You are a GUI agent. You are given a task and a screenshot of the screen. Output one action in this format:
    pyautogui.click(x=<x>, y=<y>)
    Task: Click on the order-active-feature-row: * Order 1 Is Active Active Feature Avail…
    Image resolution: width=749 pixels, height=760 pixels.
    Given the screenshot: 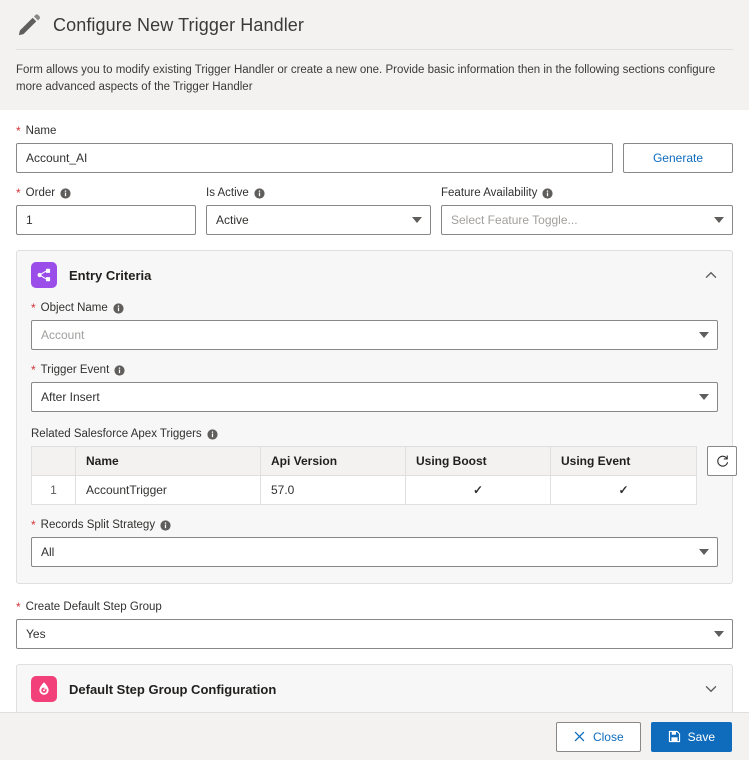 What is the action you would take?
    pyautogui.click(x=374, y=210)
    